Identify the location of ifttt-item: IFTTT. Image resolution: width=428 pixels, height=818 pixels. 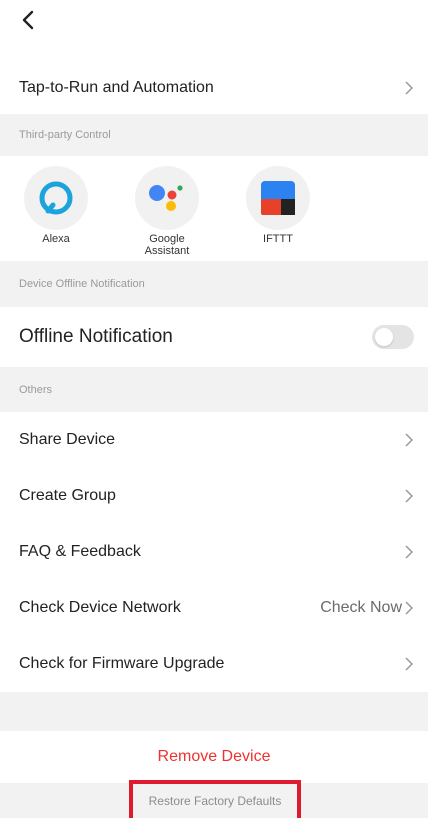
(278, 205).